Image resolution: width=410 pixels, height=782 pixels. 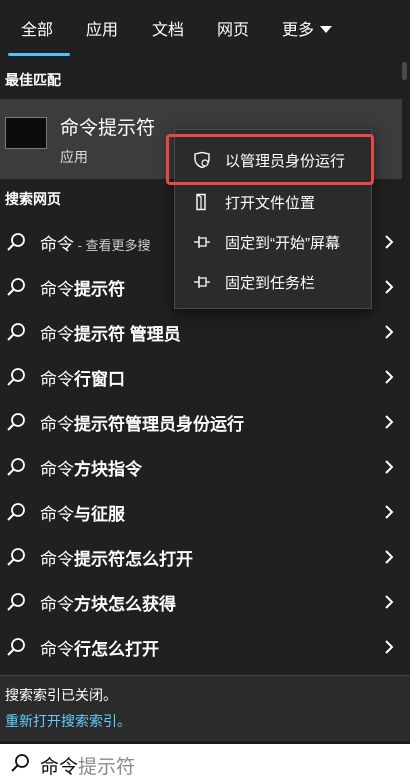 What do you see at coordinates (68, 721) in the screenshot?
I see `reenable-index-link: 重新打开搜索索引。` at bounding box center [68, 721].